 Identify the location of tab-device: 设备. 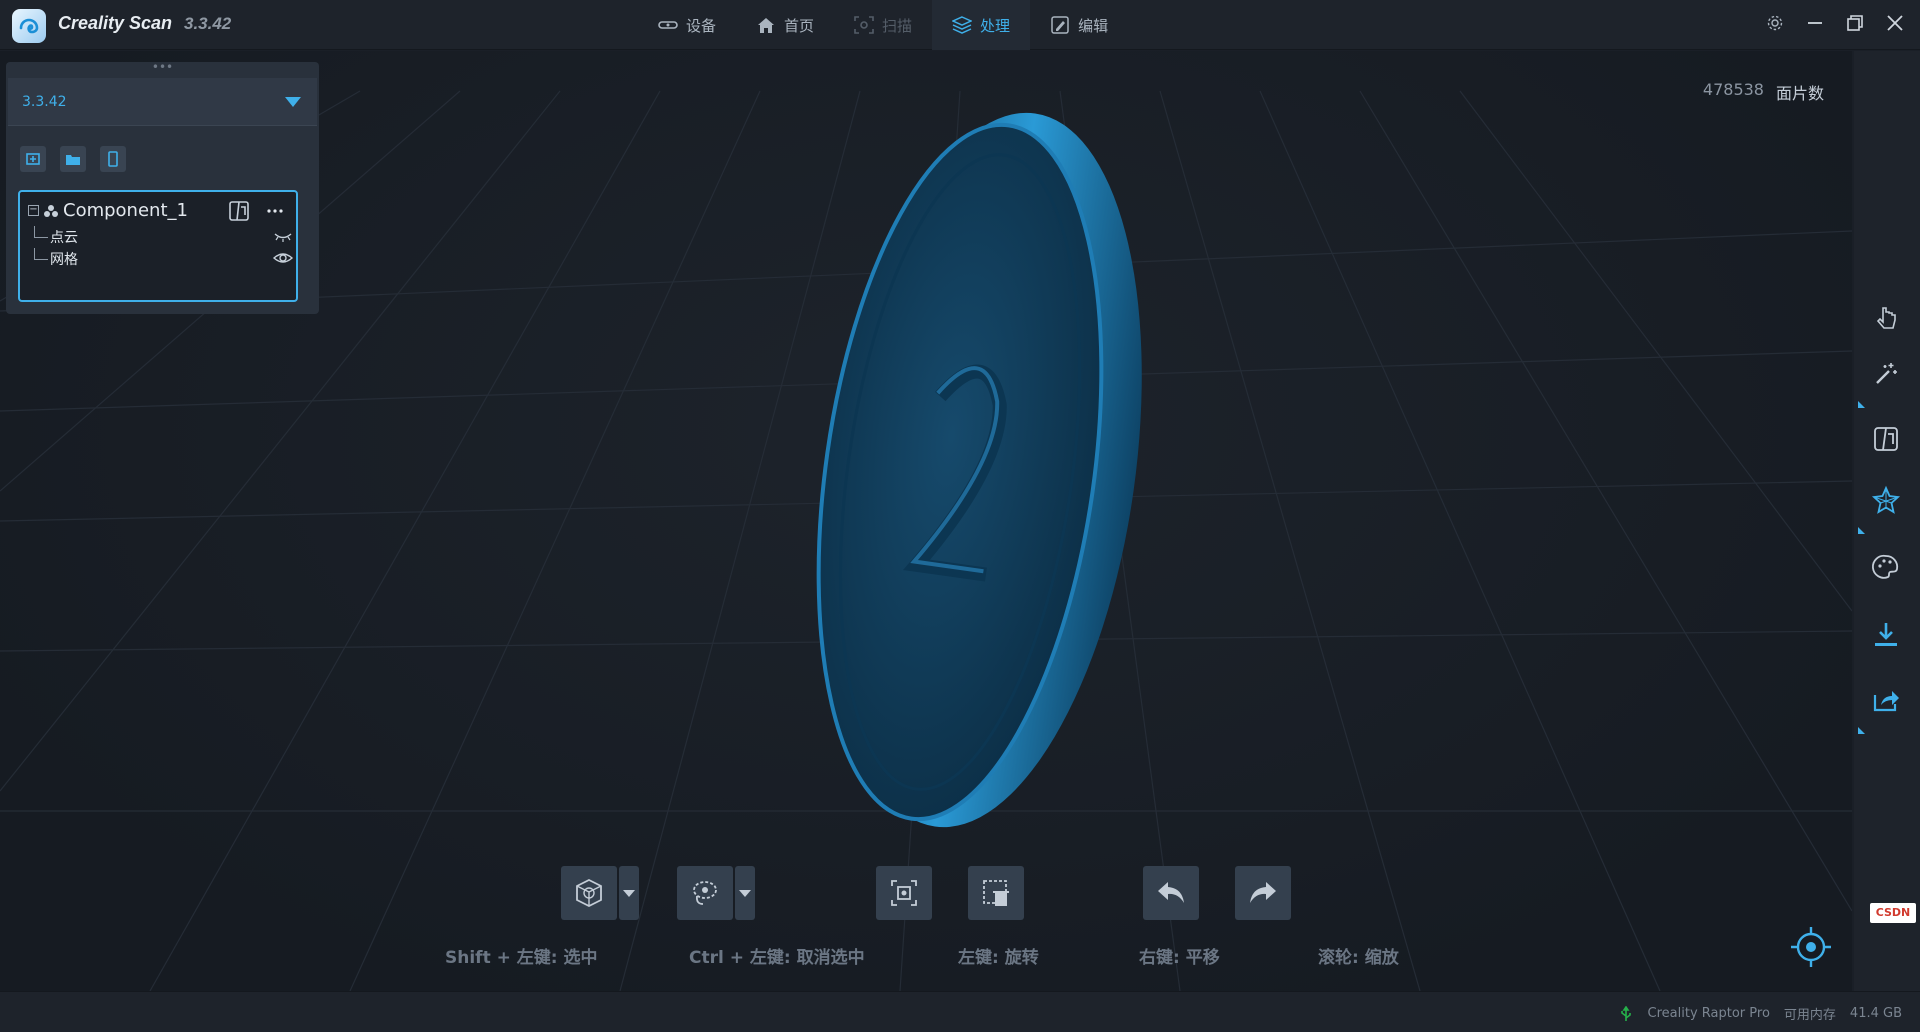
(687, 25).